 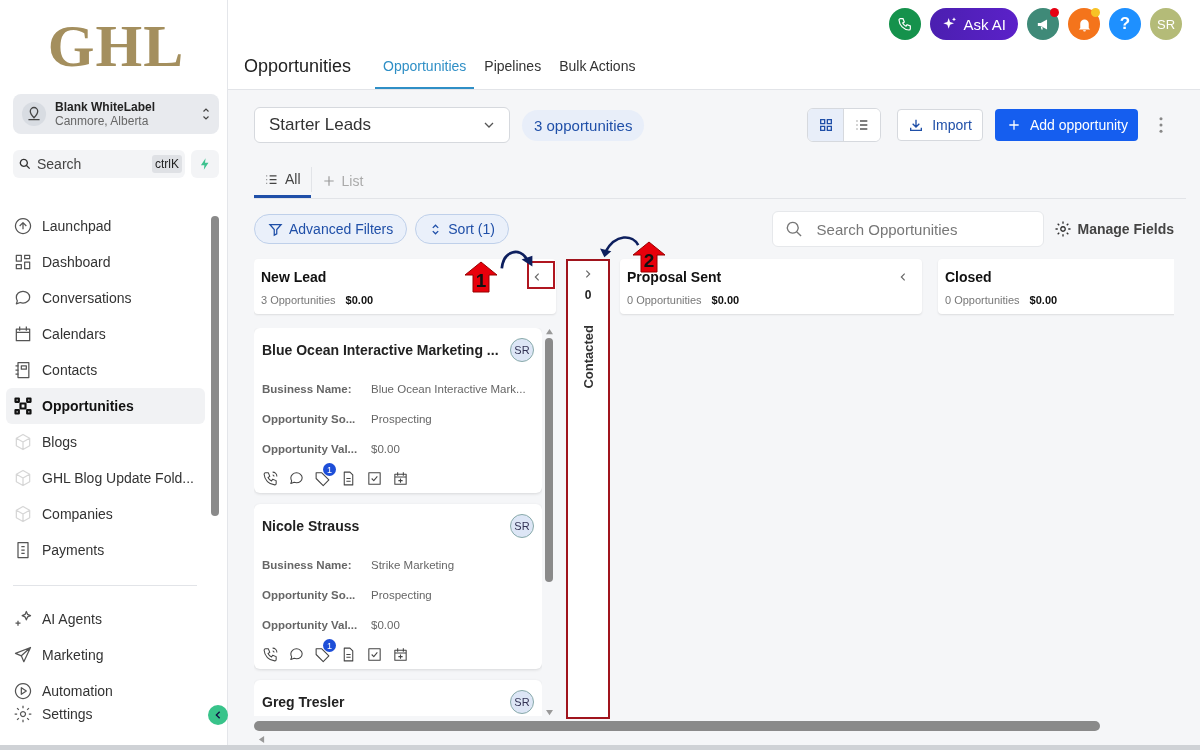 What do you see at coordinates (303, 702) in the screenshot?
I see `card-title: Greg Tresler` at bounding box center [303, 702].